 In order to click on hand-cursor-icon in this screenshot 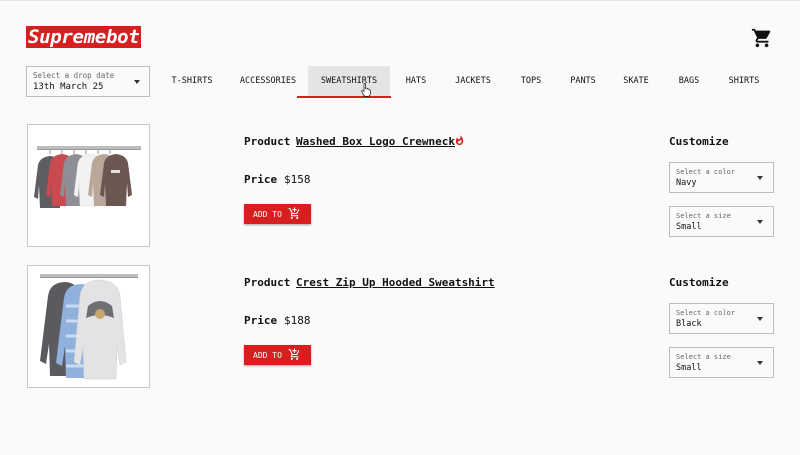, I will do `click(366, 90)`.